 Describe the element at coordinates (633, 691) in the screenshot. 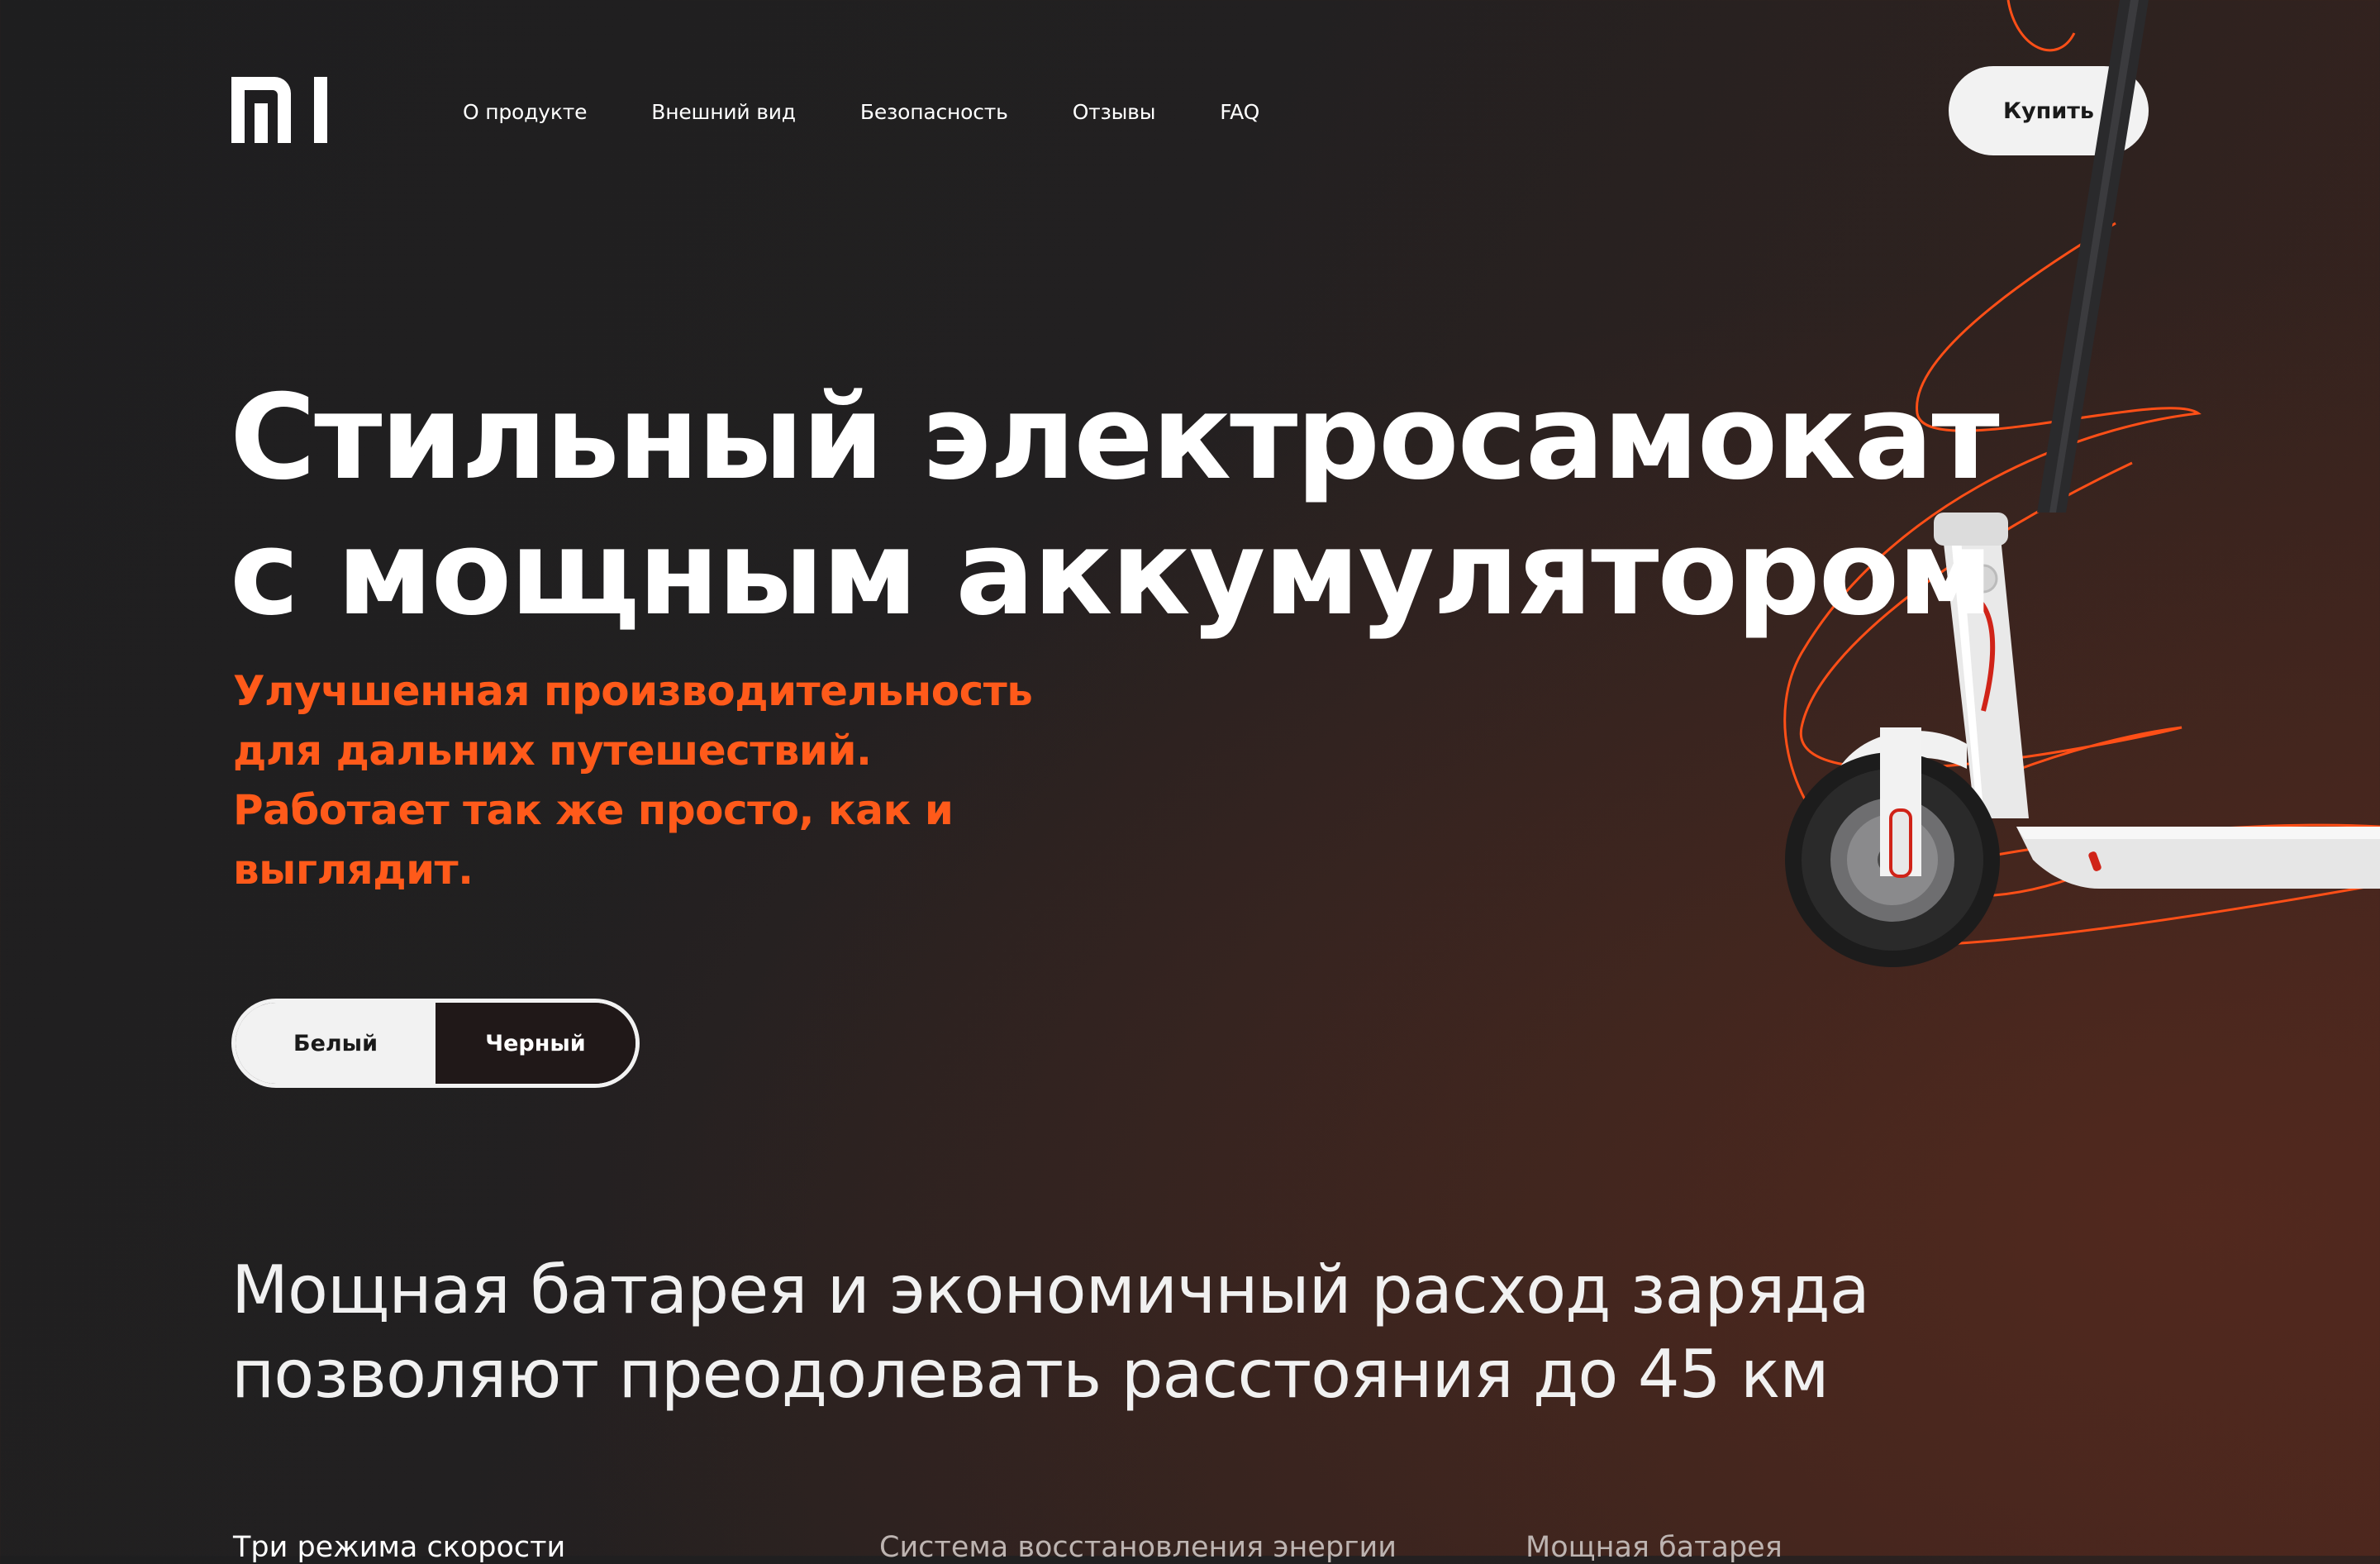

I see `hero-subtitle-line-1: Улучшенная производительность` at that location.